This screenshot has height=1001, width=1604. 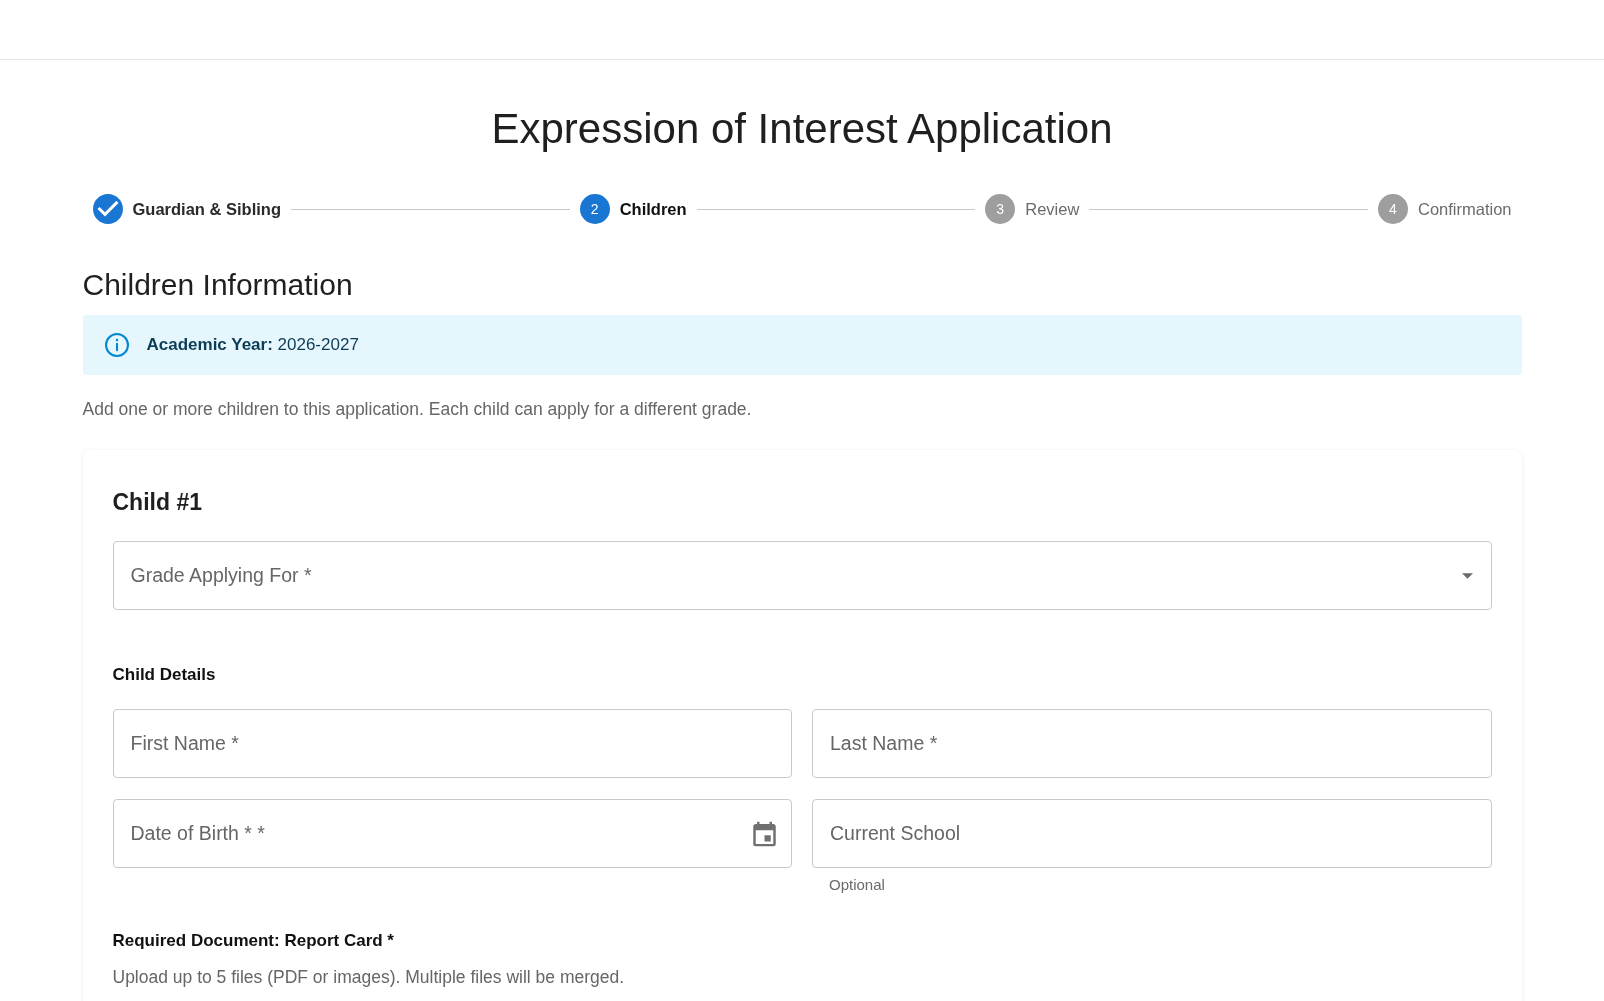 I want to click on input-field: Last Name *, so click(x=1152, y=743).